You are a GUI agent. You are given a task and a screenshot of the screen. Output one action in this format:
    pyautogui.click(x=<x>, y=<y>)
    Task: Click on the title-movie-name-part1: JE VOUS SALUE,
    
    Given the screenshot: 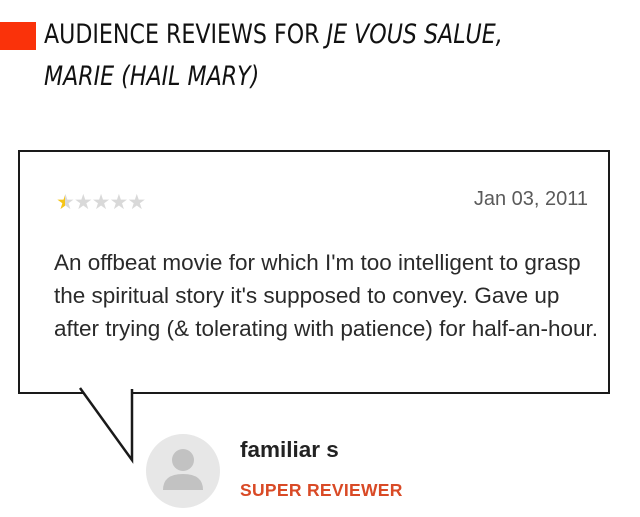 What is the action you would take?
    pyautogui.click(x=414, y=34)
    